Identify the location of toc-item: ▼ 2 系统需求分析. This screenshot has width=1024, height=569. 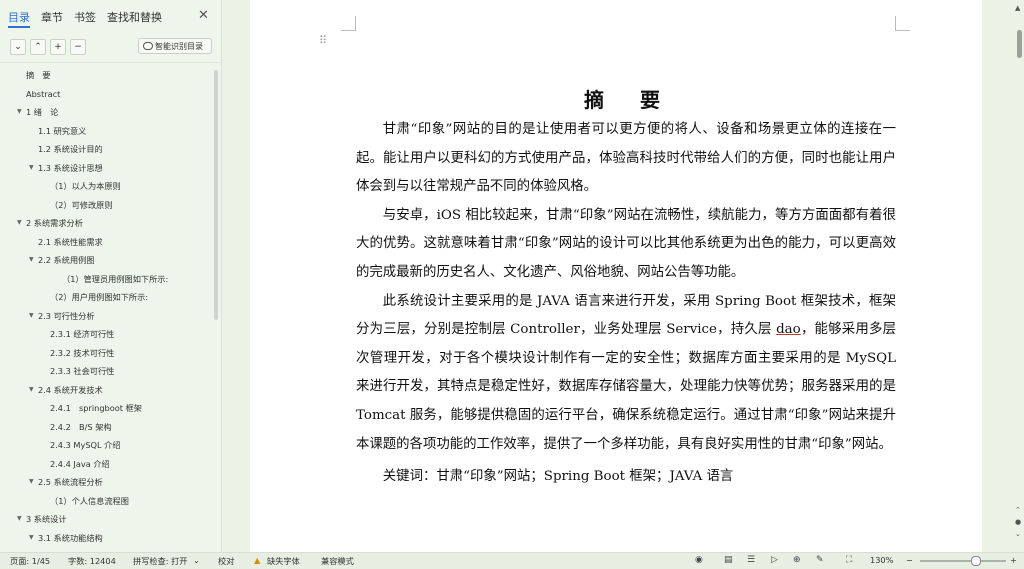
(107, 223).